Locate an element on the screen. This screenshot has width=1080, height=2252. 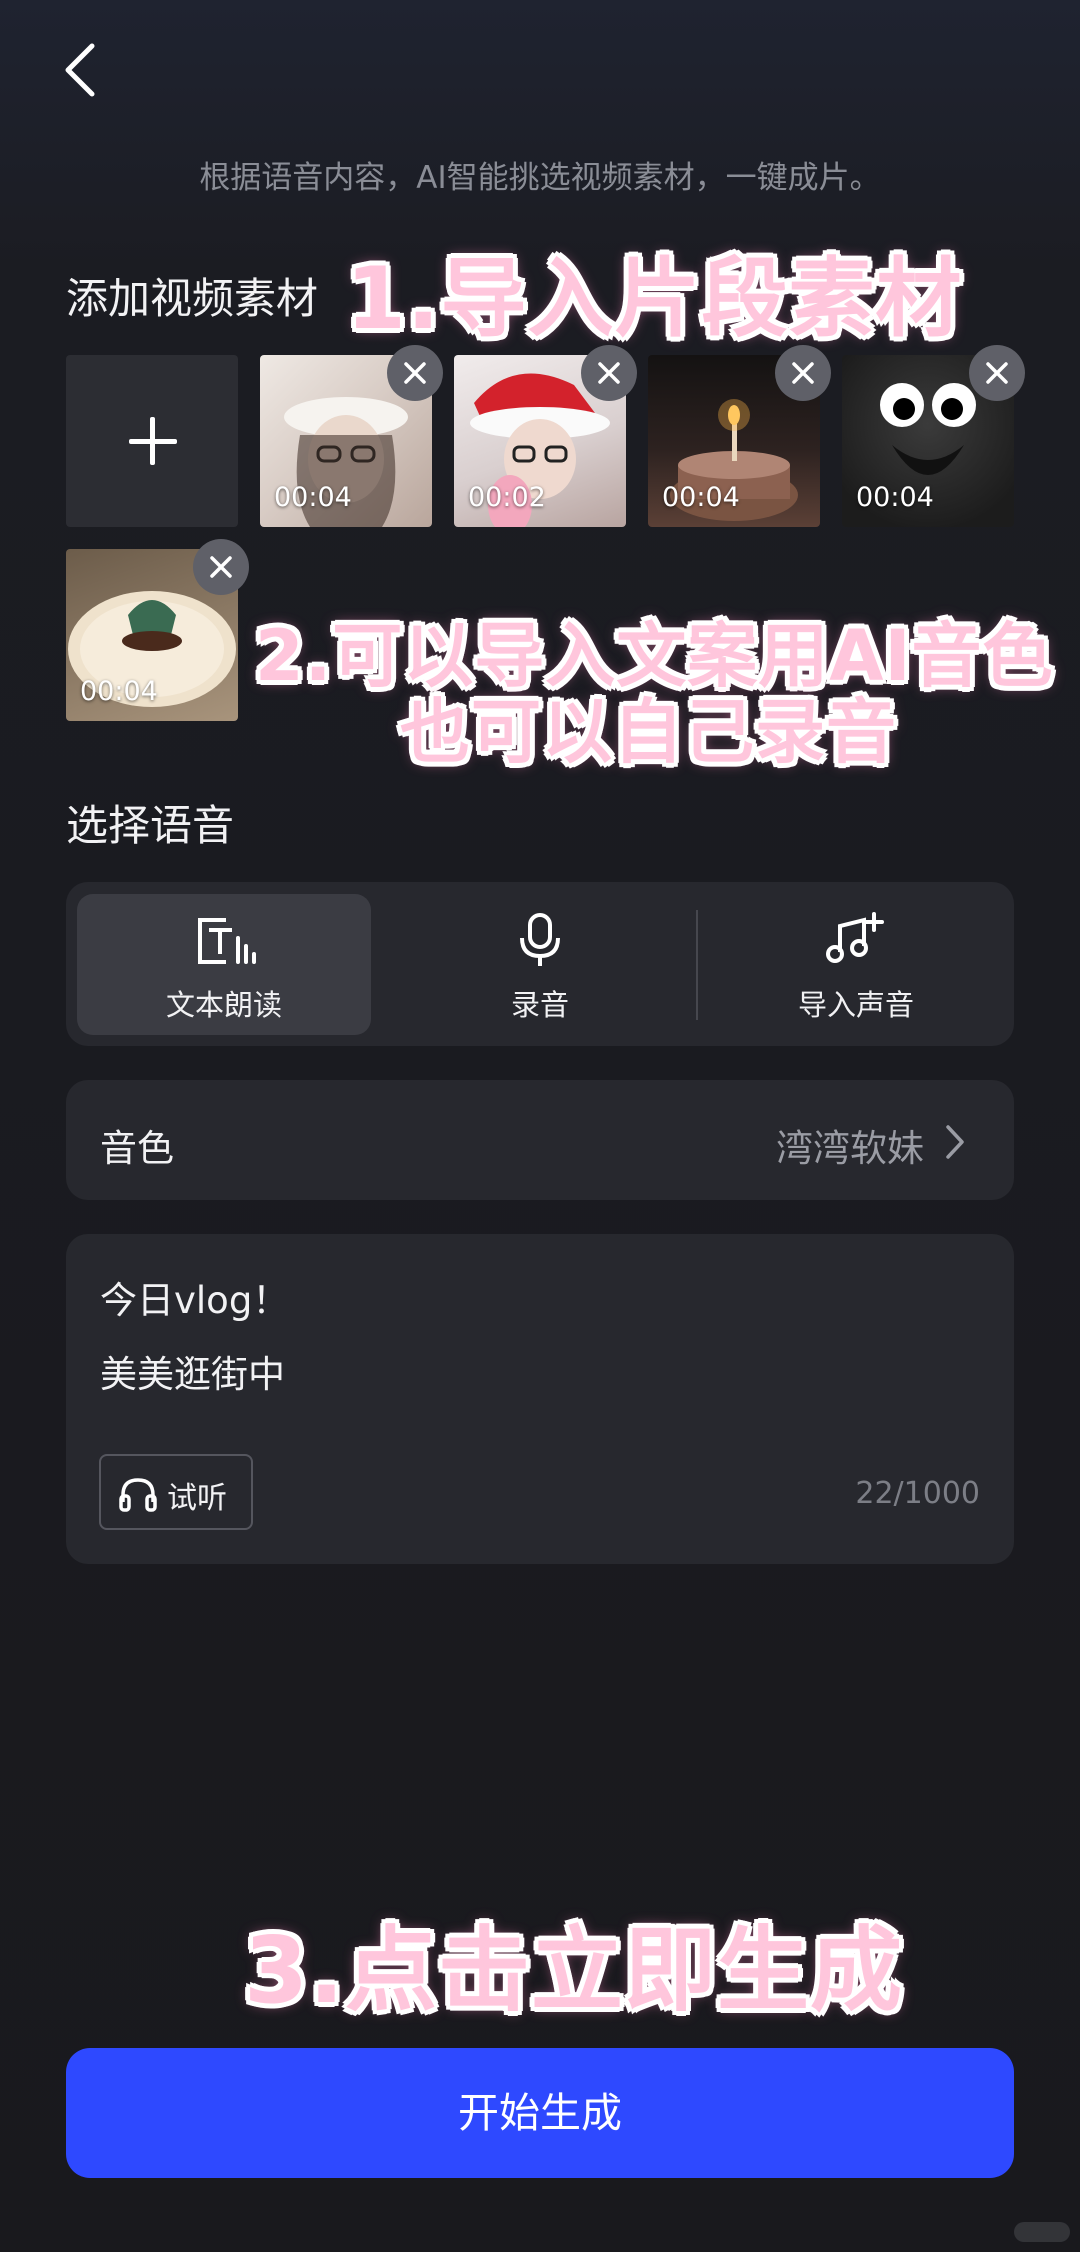
start-generate-button: 开始生成 is located at coordinates (540, 2113).